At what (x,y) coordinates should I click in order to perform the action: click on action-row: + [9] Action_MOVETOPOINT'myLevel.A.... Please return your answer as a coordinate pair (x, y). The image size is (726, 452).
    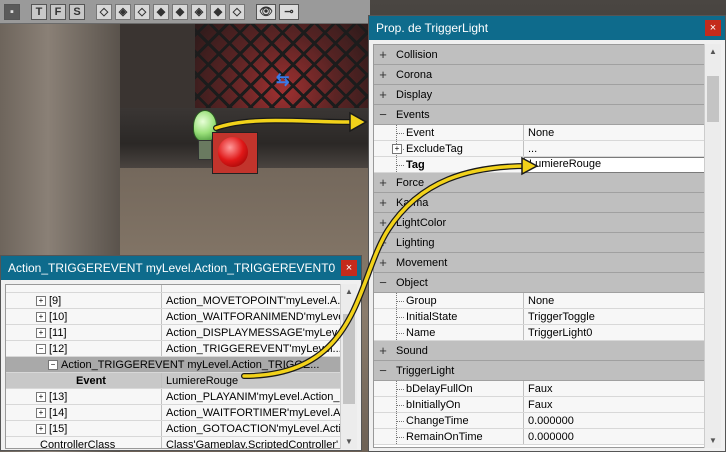
    Looking at the image, I should click on (174, 301).